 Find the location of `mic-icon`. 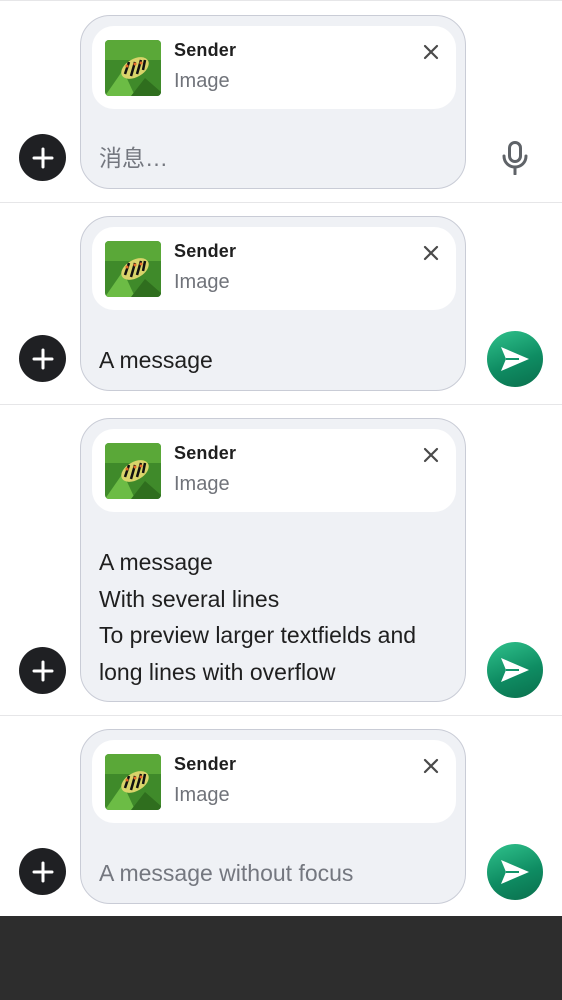

mic-icon is located at coordinates (515, 158).